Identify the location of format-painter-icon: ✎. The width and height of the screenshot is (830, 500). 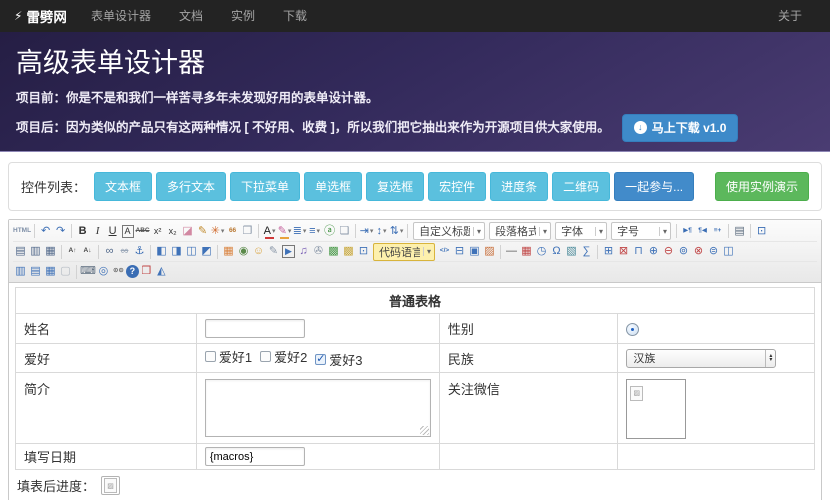
(202, 231).